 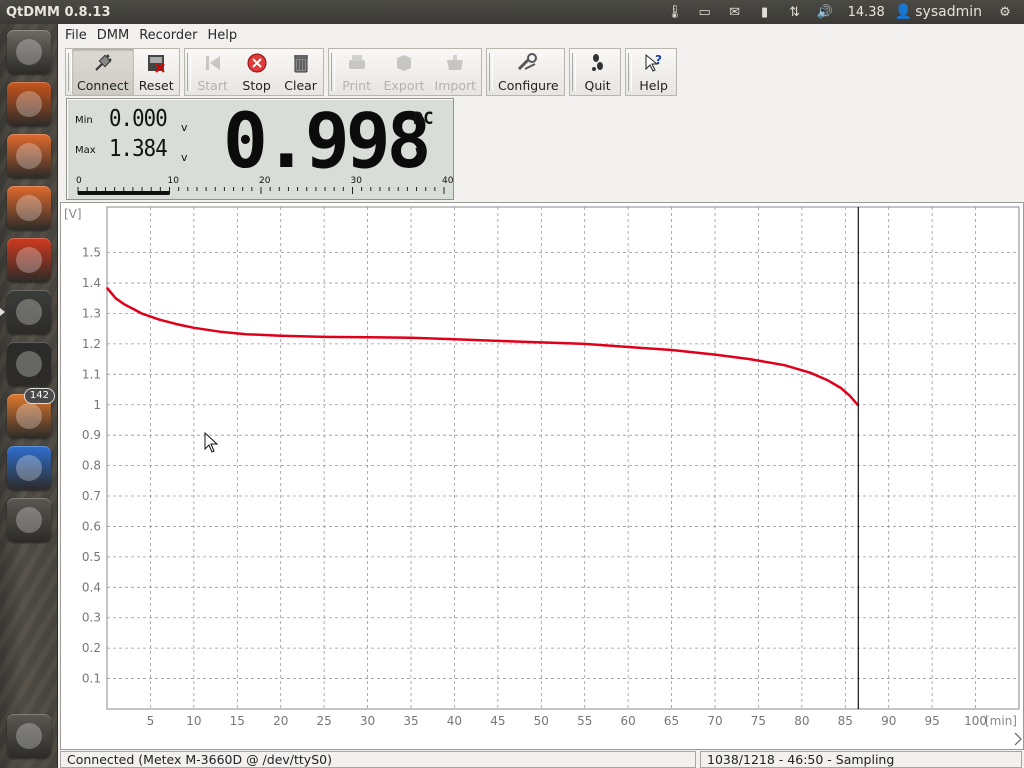 I want to click on launcher-trash-icon, so click(x=29, y=736).